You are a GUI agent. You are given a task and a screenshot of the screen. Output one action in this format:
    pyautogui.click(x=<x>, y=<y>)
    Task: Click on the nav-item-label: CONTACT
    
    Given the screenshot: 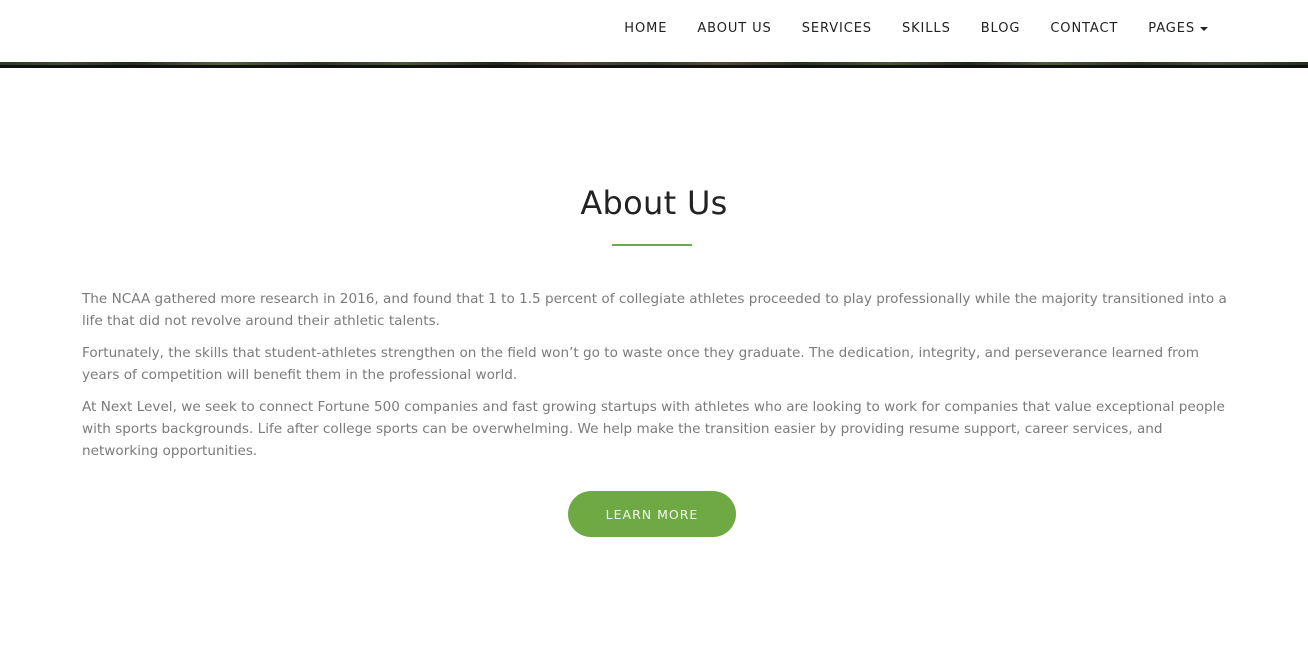 What is the action you would take?
    pyautogui.click(x=1084, y=28)
    